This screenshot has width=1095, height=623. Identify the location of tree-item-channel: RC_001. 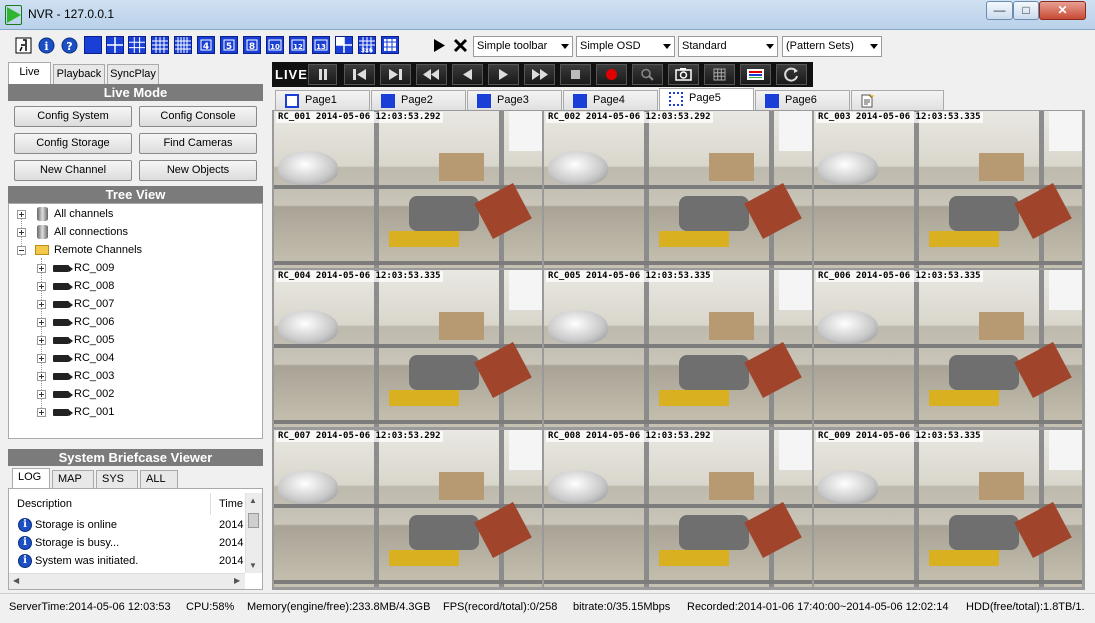
(129, 412).